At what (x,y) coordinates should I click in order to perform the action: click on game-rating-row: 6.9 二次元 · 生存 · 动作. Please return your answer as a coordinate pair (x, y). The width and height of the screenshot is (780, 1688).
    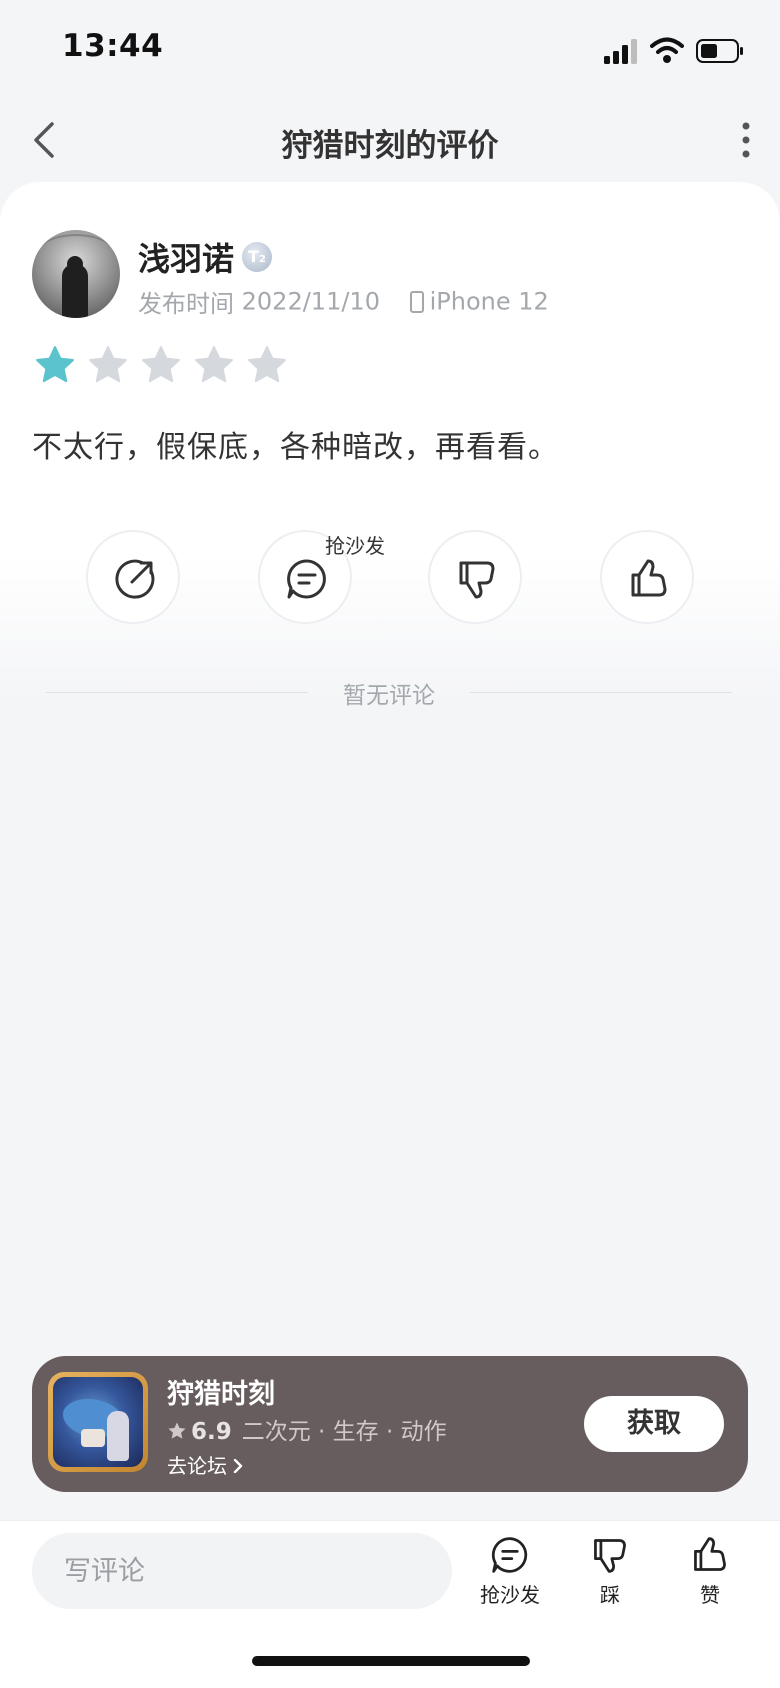
    Looking at the image, I should click on (307, 1429).